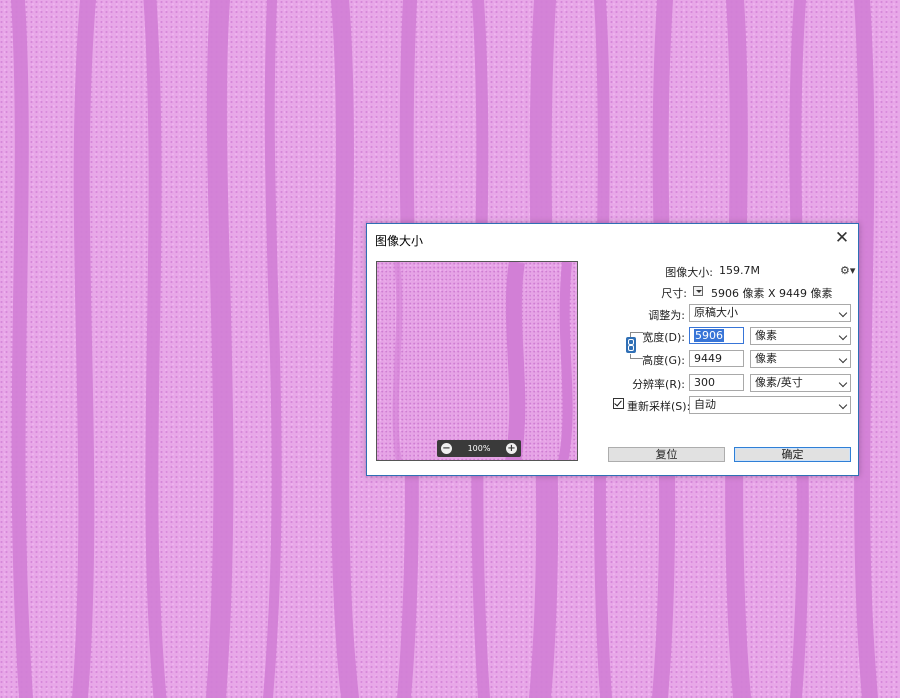 The image size is (900, 698). I want to click on dialog-titlebar: 图像大小 ✕, so click(612, 238).